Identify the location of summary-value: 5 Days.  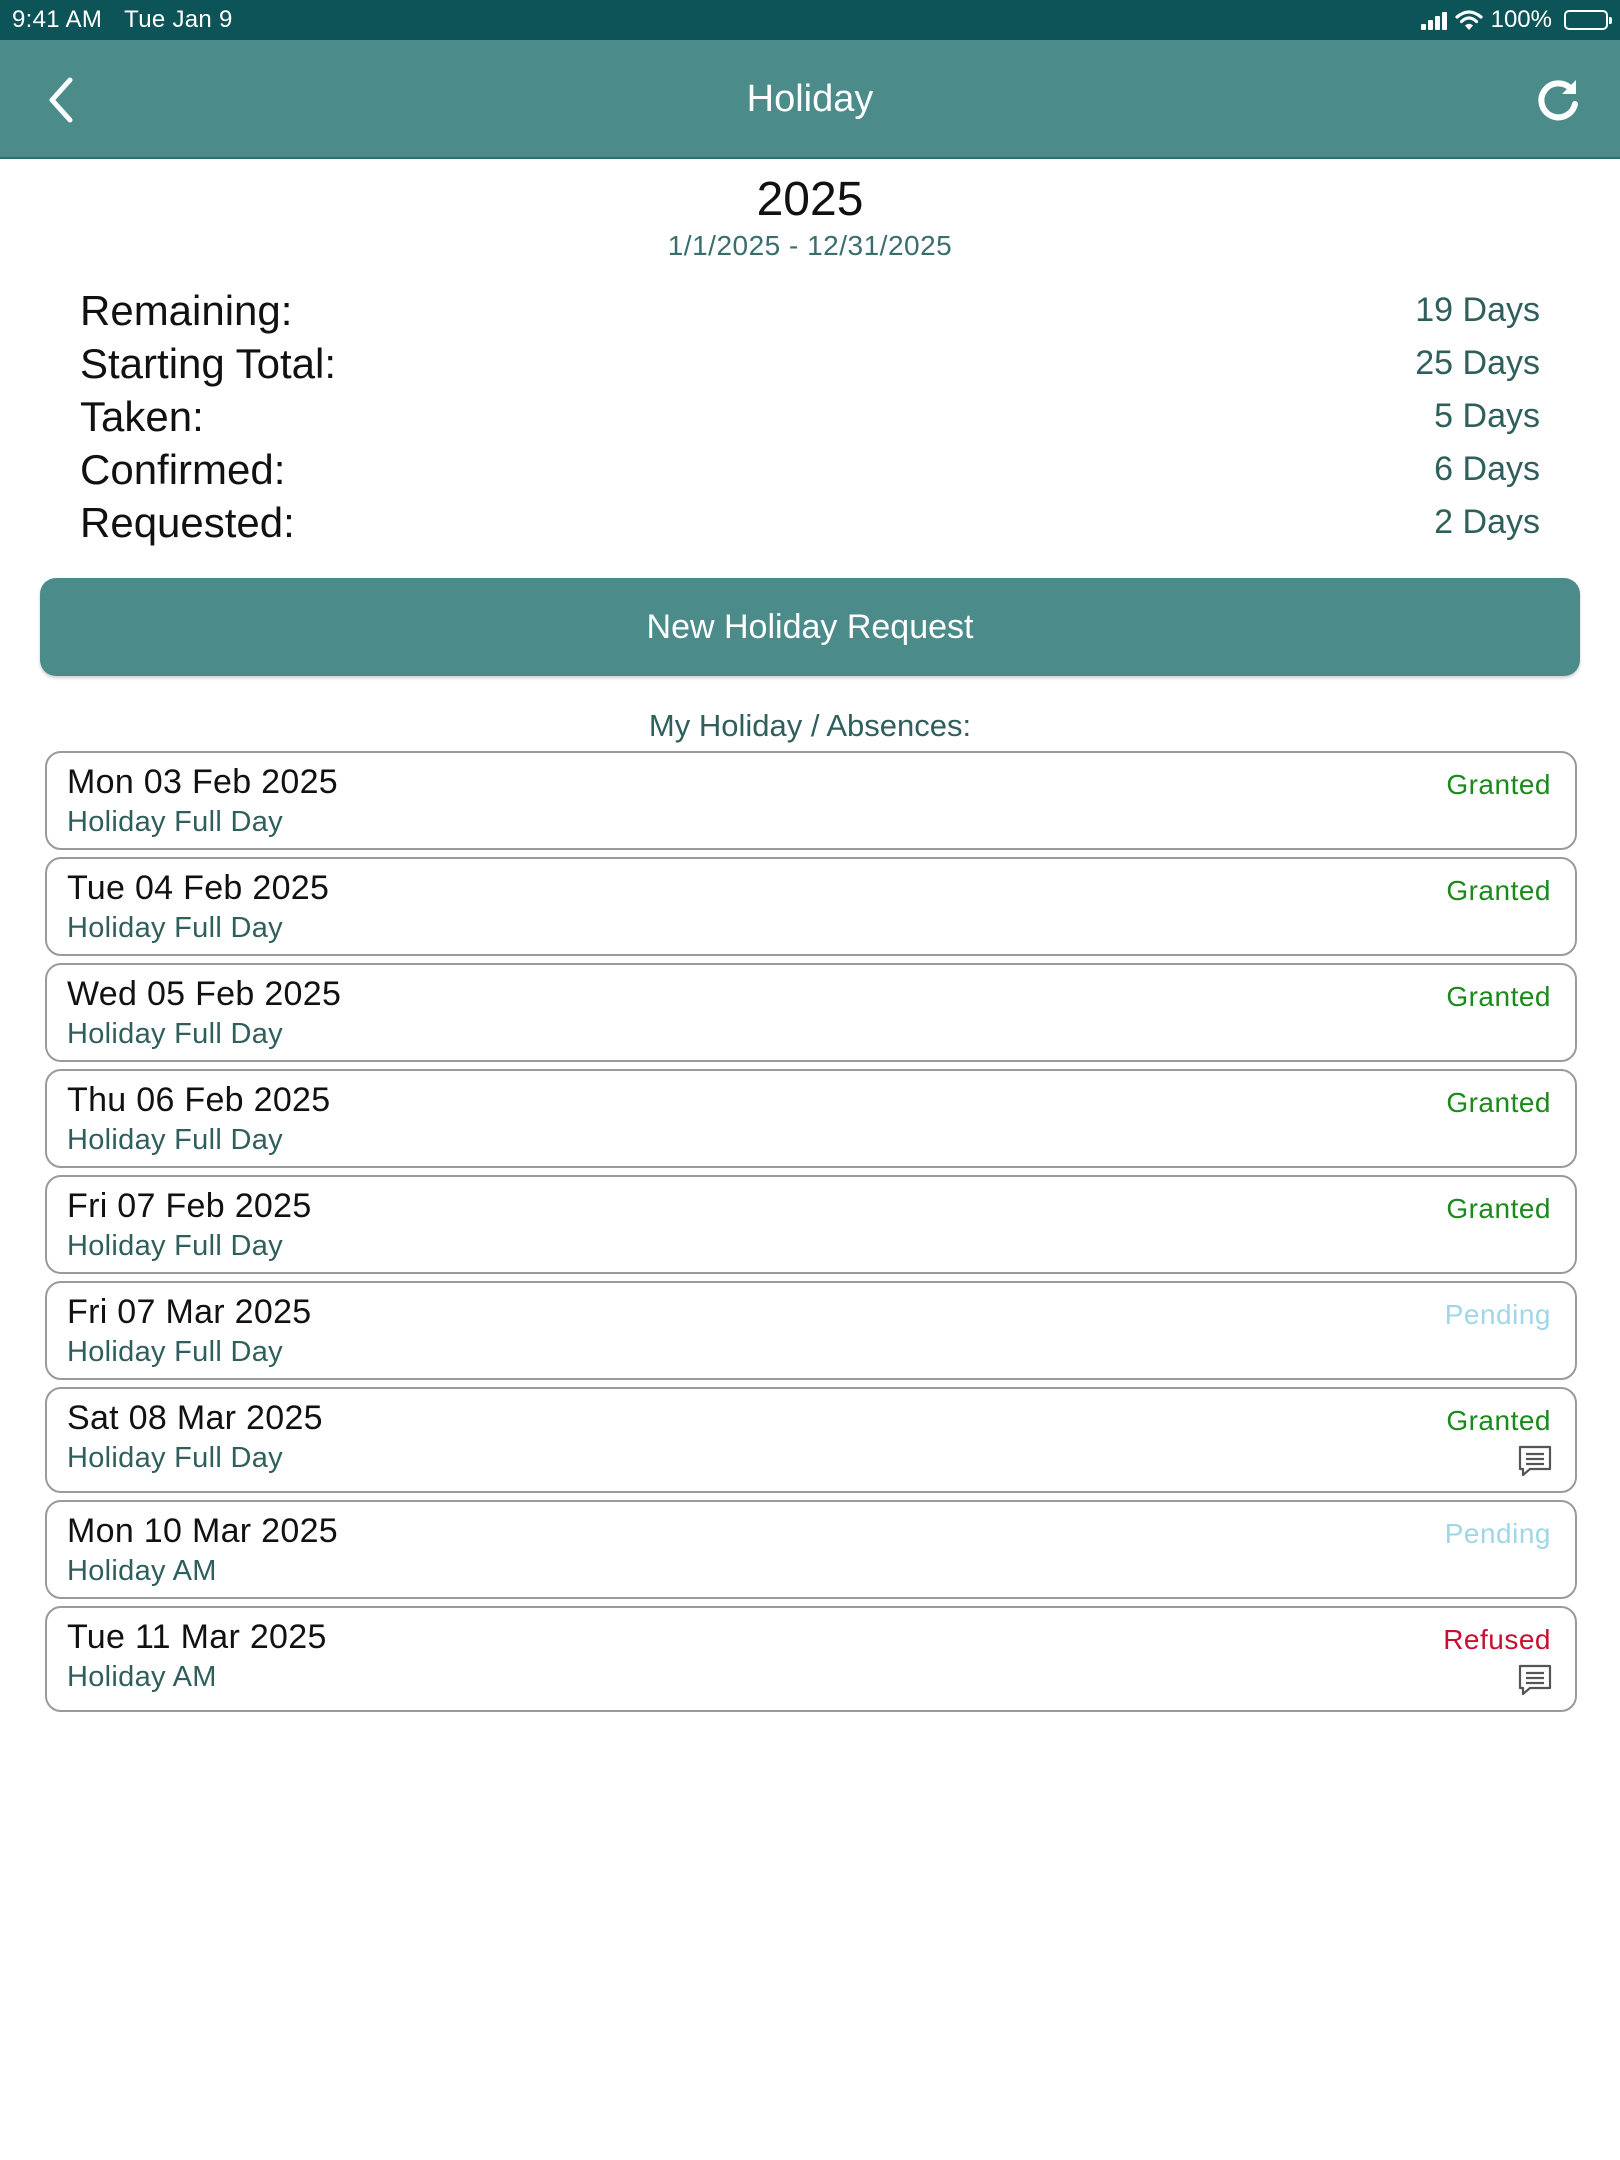
(1487, 416).